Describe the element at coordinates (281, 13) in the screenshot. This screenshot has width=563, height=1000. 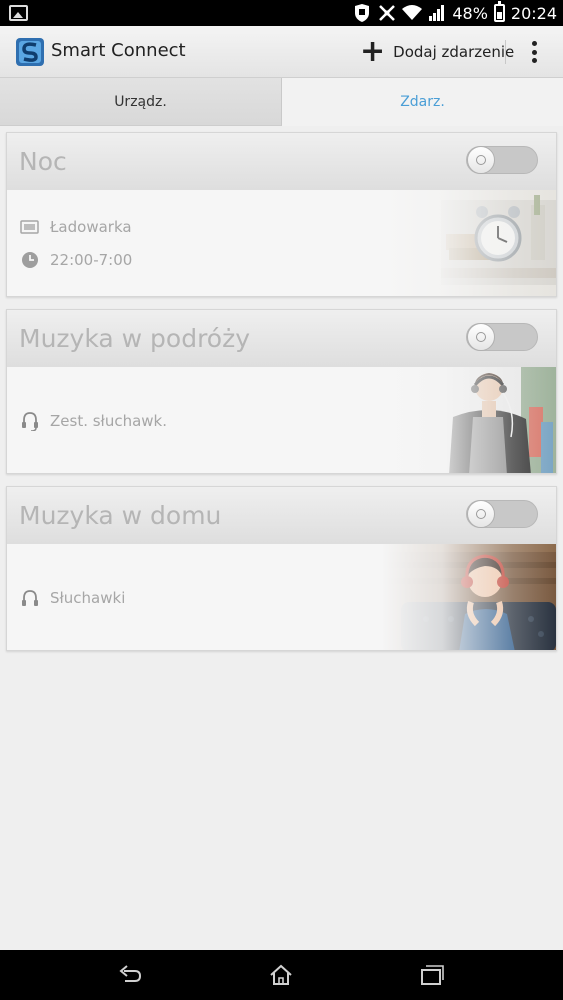
I see `status-bar: 48% 20:24` at that location.